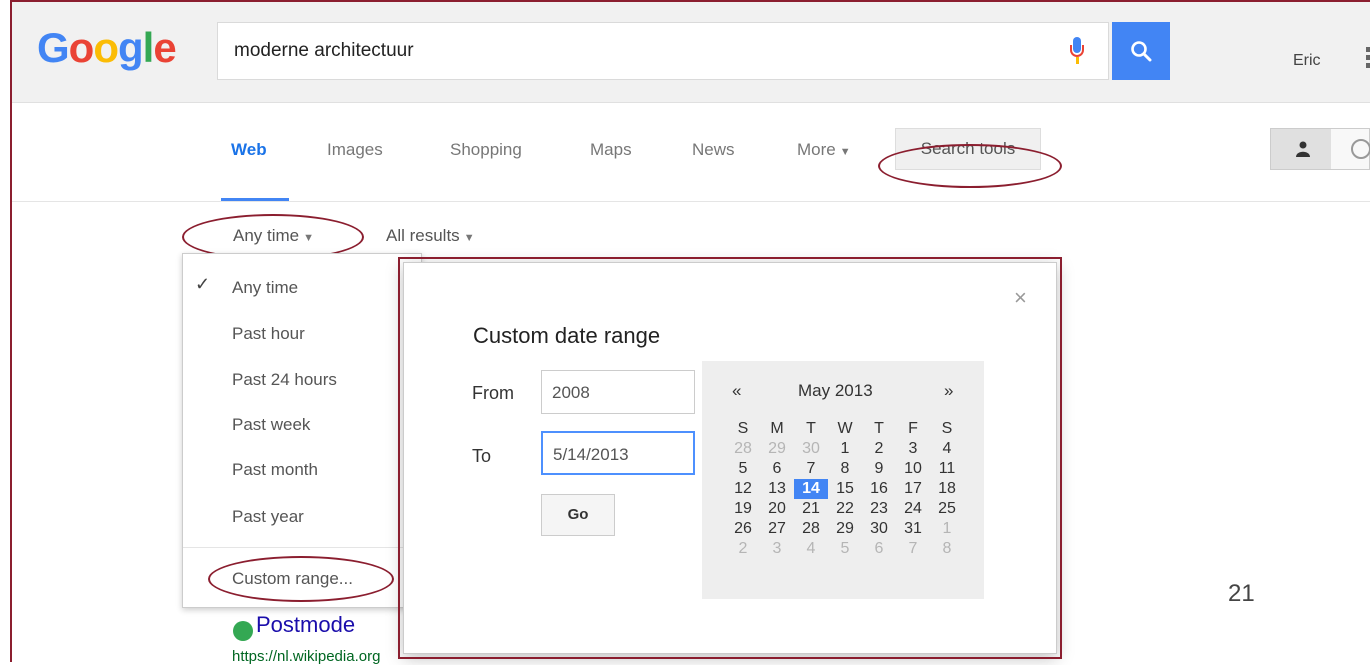 The height and width of the screenshot is (665, 1370). Describe the element at coordinates (302, 547) in the screenshot. I see `menu-divider` at that location.